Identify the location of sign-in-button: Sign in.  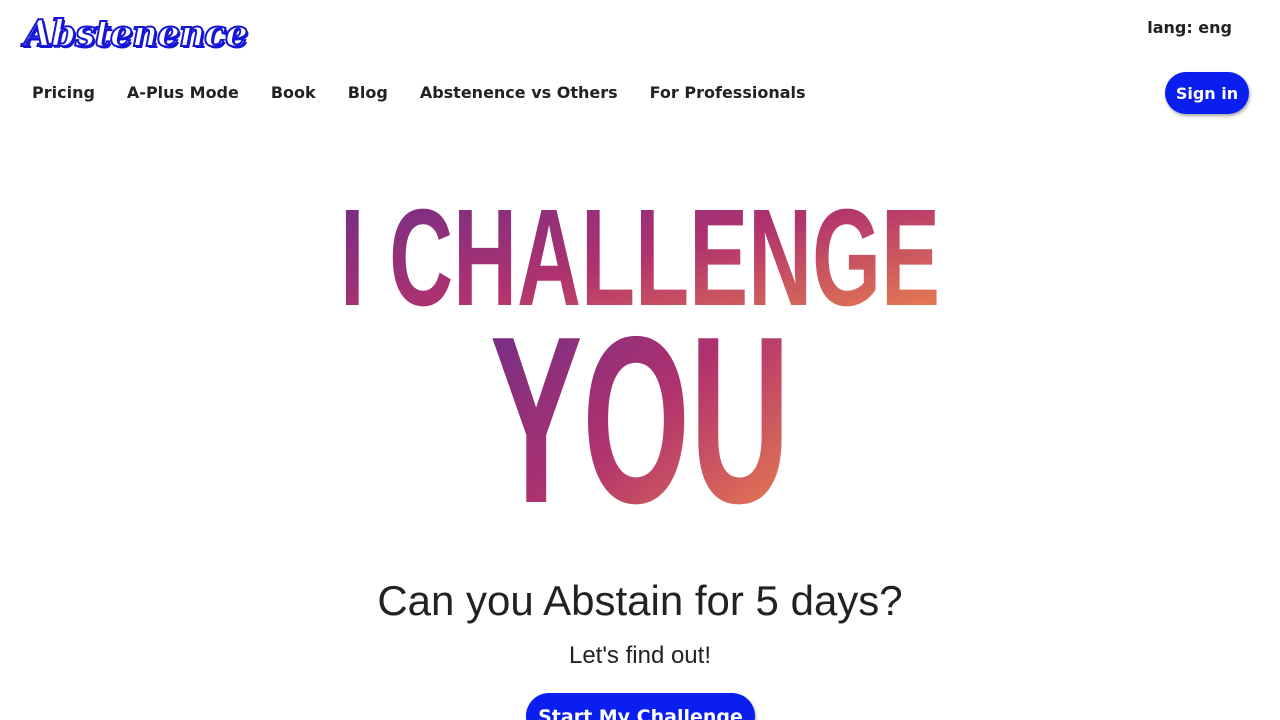
(1207, 93).